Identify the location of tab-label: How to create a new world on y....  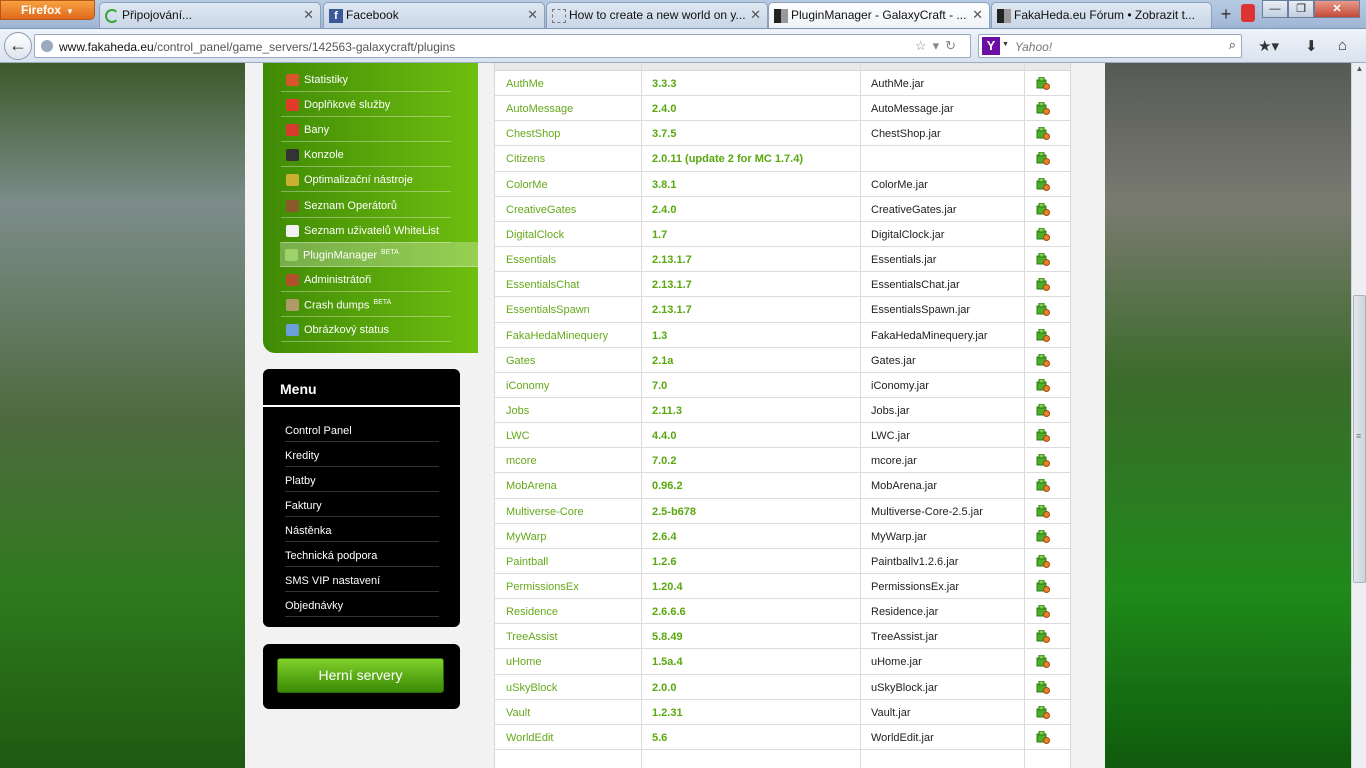
(657, 15).